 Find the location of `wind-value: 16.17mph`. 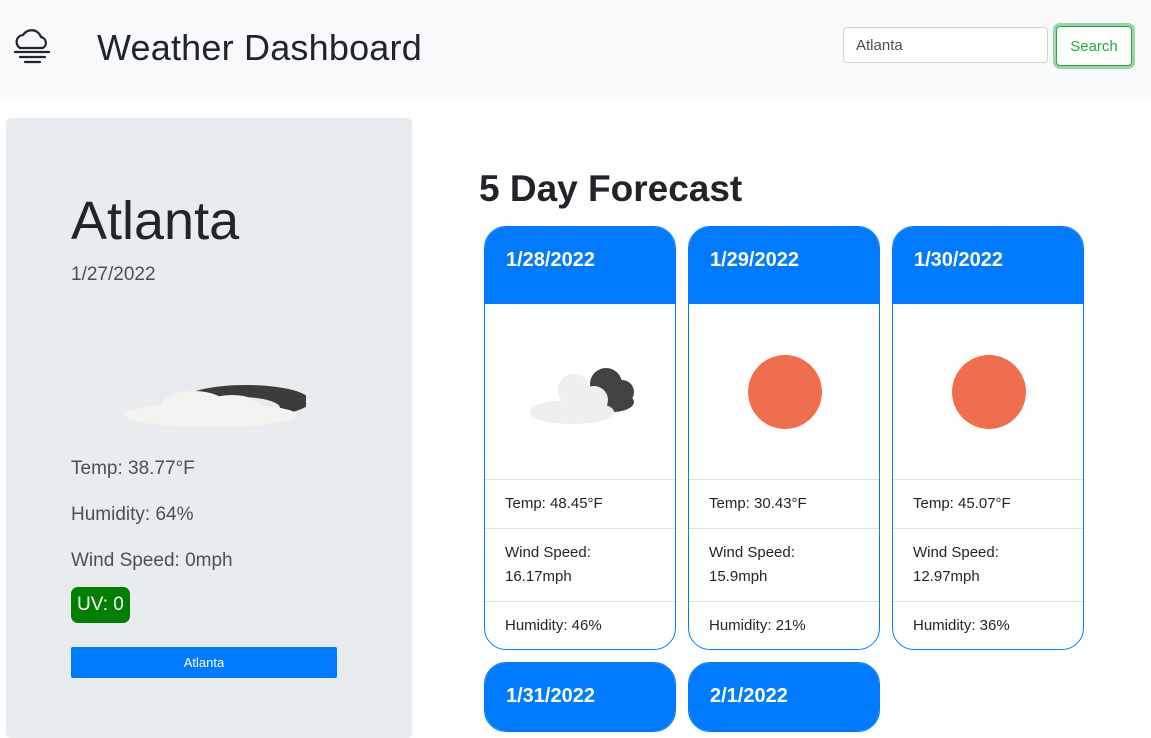

wind-value: 16.17mph is located at coordinates (538, 576).